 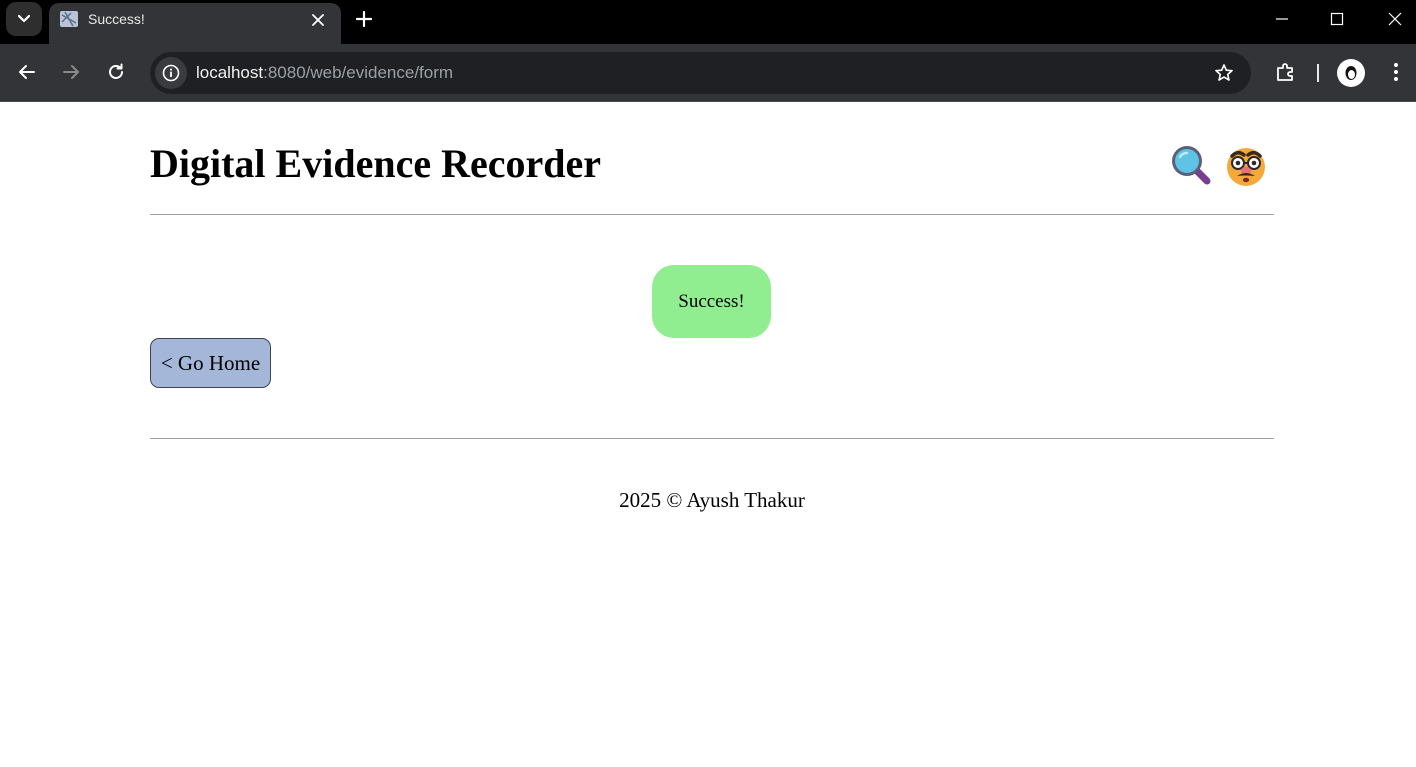 What do you see at coordinates (358, 72) in the screenshot?
I see `url-path: :8080/web/evidence/form` at bounding box center [358, 72].